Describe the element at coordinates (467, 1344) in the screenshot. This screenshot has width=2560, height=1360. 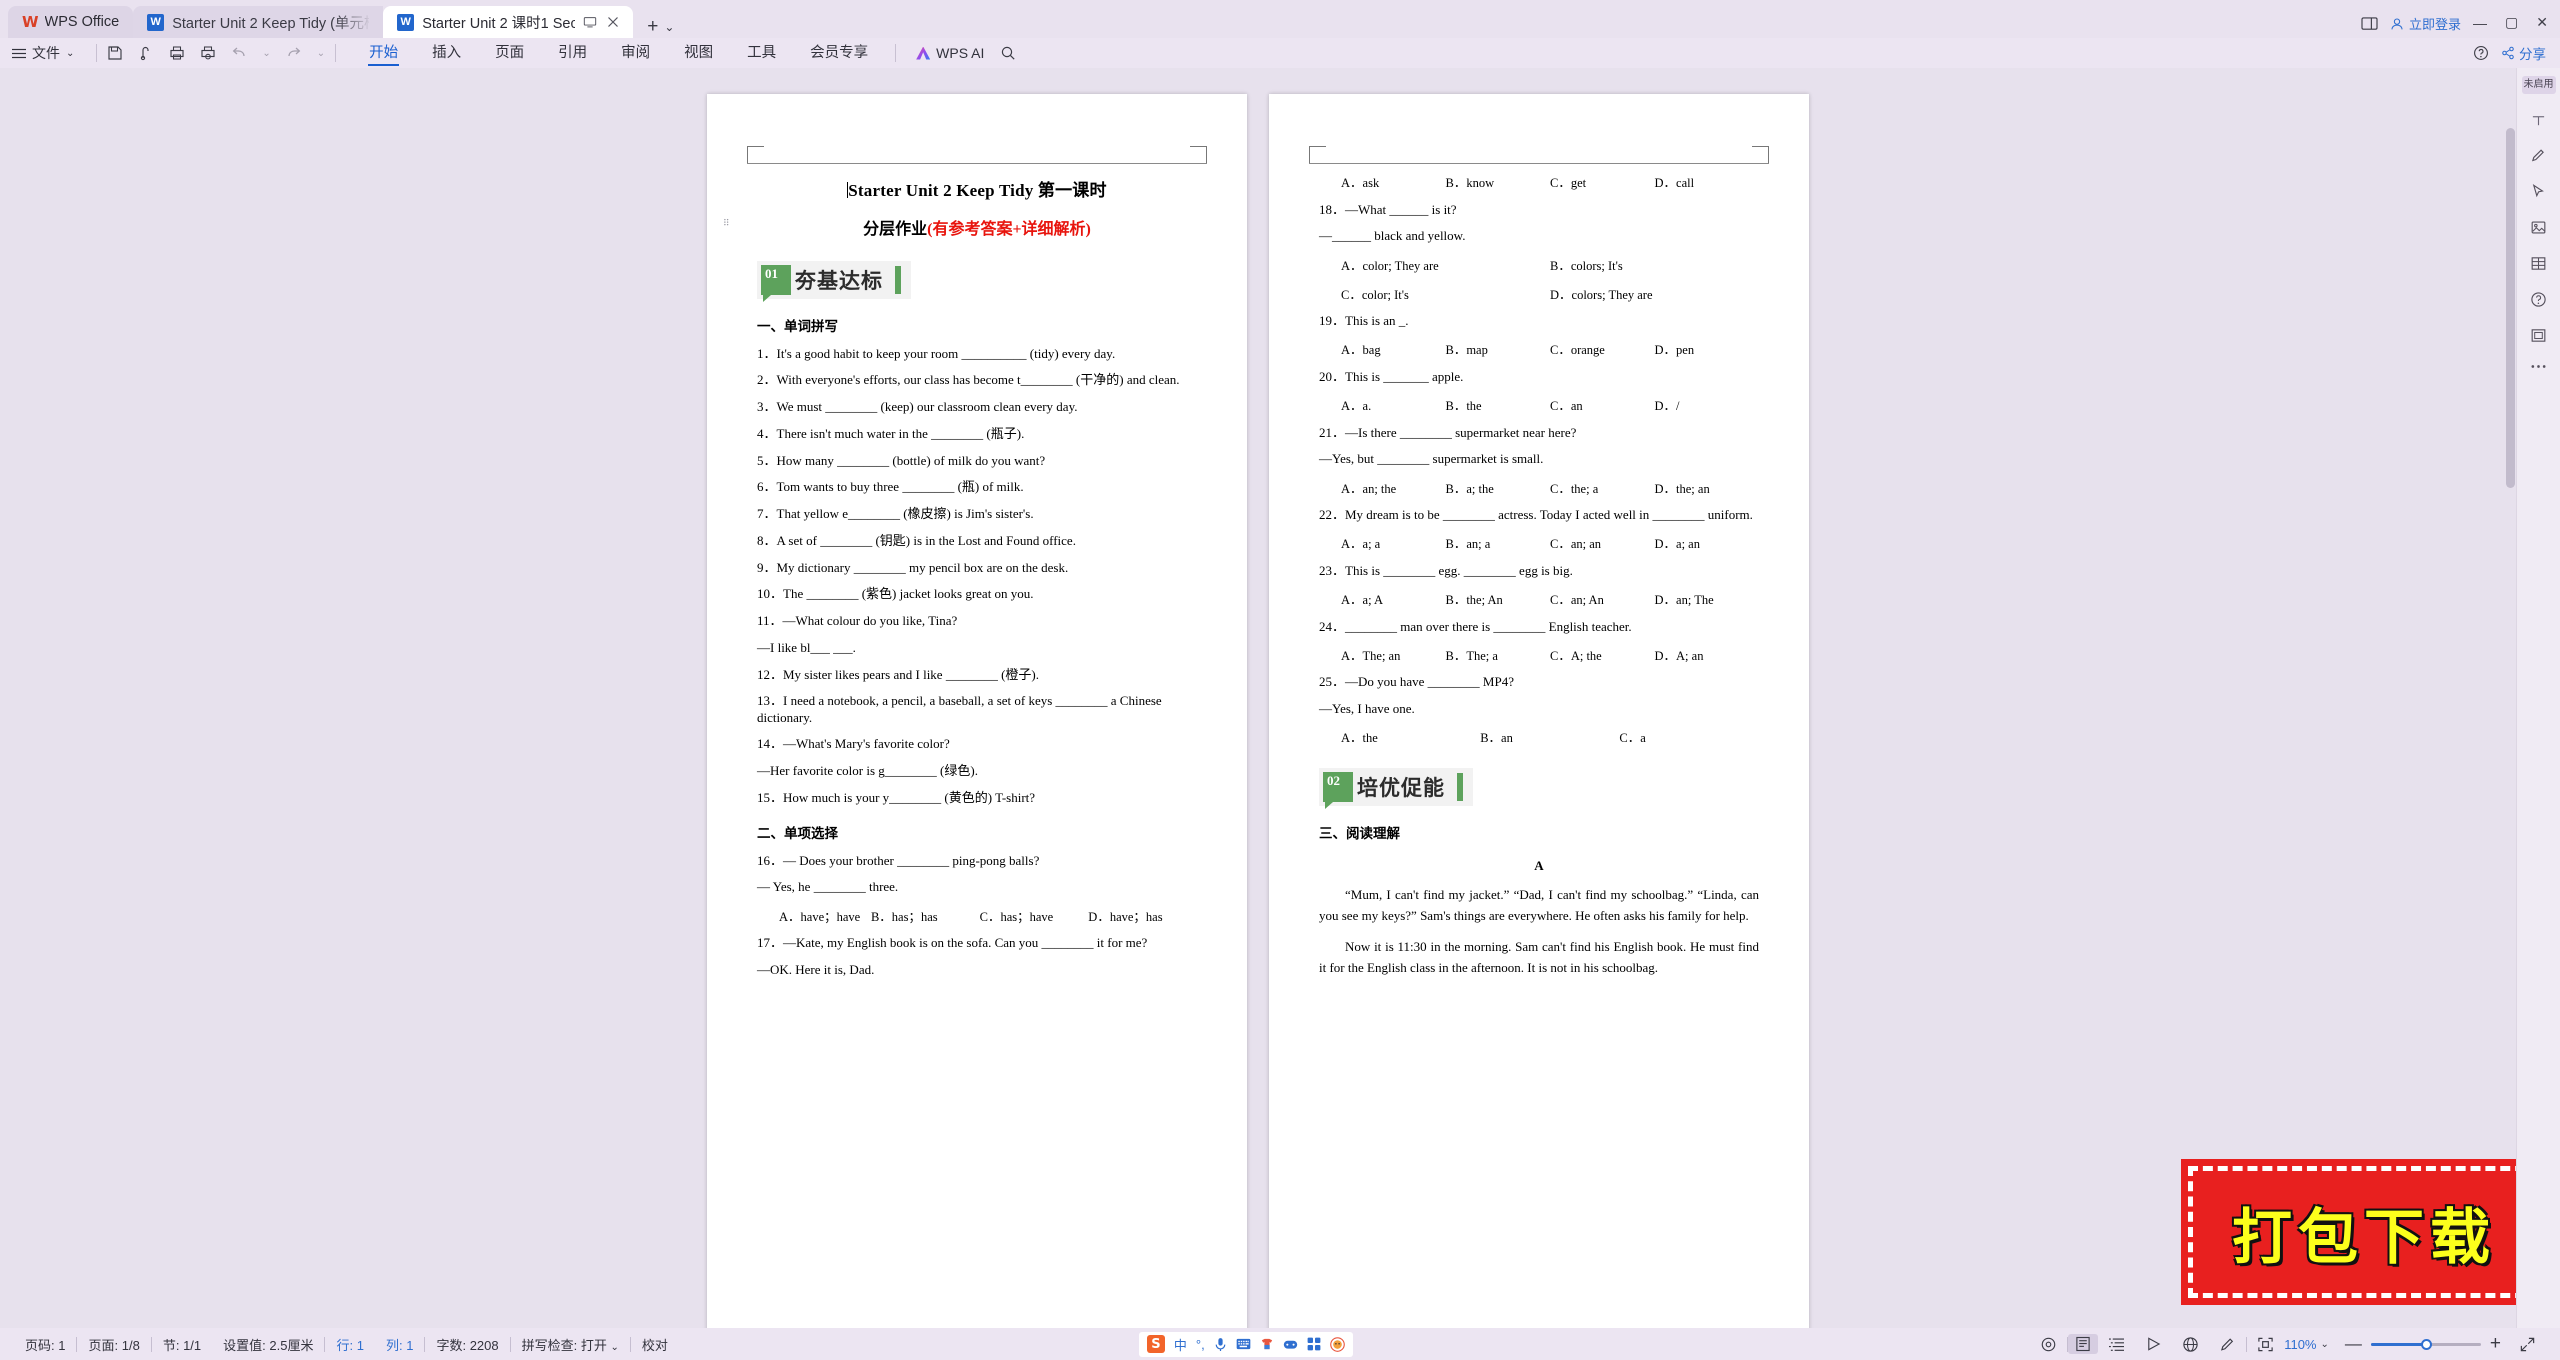
I see `status-word-count: 字数: 2208` at that location.